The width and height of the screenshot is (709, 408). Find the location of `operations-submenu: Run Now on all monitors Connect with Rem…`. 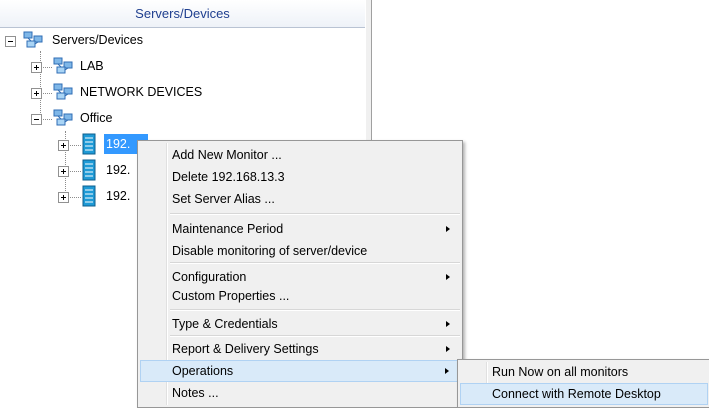

operations-submenu: Run Now on all monitors Connect with Rem… is located at coordinates (583, 383).